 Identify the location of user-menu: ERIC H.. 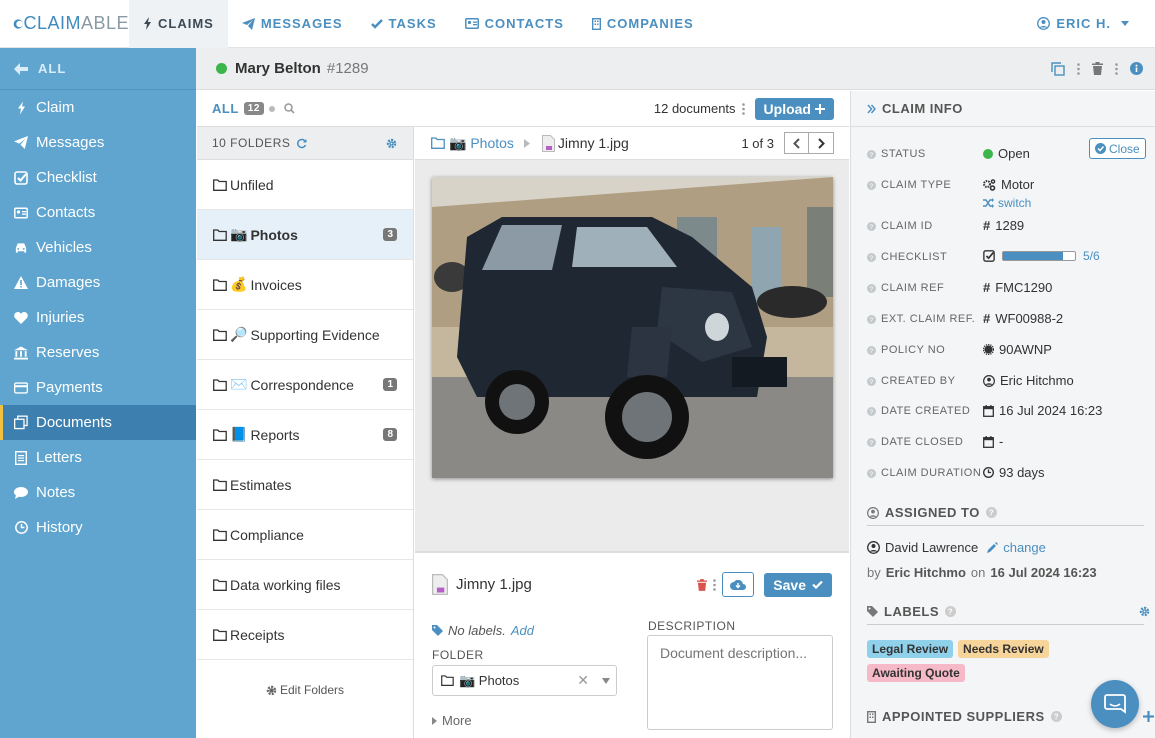
(1096, 23).